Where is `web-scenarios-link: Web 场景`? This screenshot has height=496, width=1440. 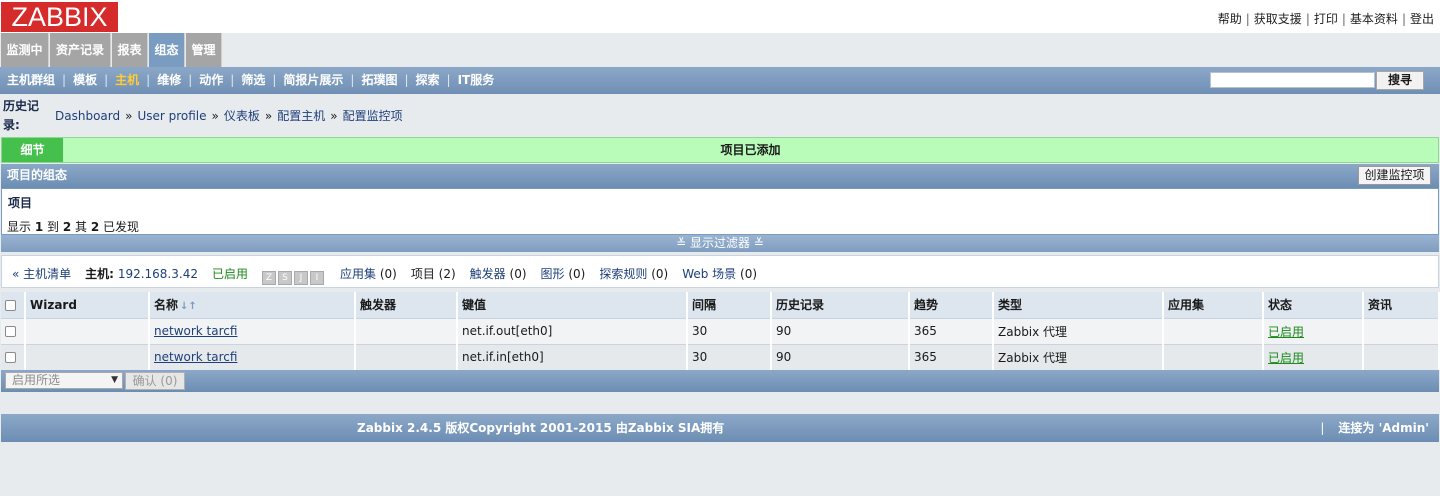 web-scenarios-link: Web 场景 is located at coordinates (709, 274).